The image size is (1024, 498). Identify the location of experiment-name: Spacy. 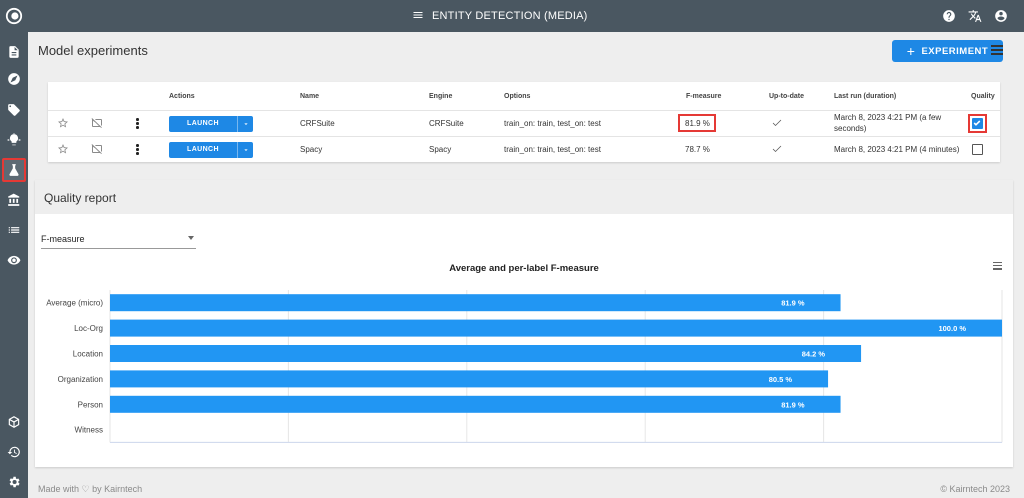
(311, 149).